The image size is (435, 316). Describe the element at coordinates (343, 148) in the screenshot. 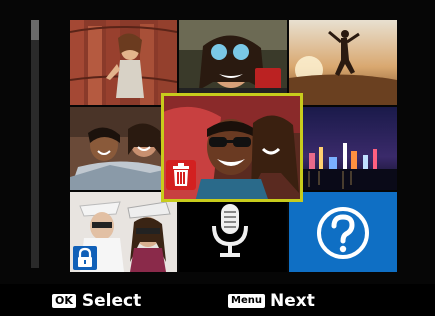

I see `thumbnail-photo-city-night` at that location.